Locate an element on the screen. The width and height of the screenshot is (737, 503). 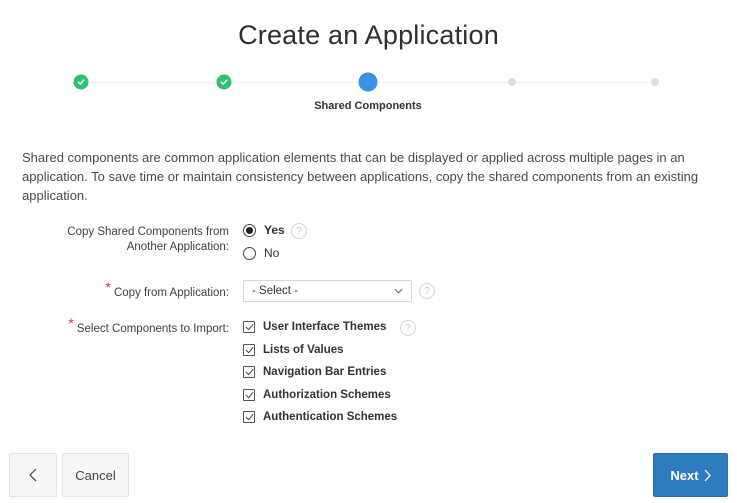
checkbox-user-interface-themes: User Interface Themes is located at coordinates (314, 327).